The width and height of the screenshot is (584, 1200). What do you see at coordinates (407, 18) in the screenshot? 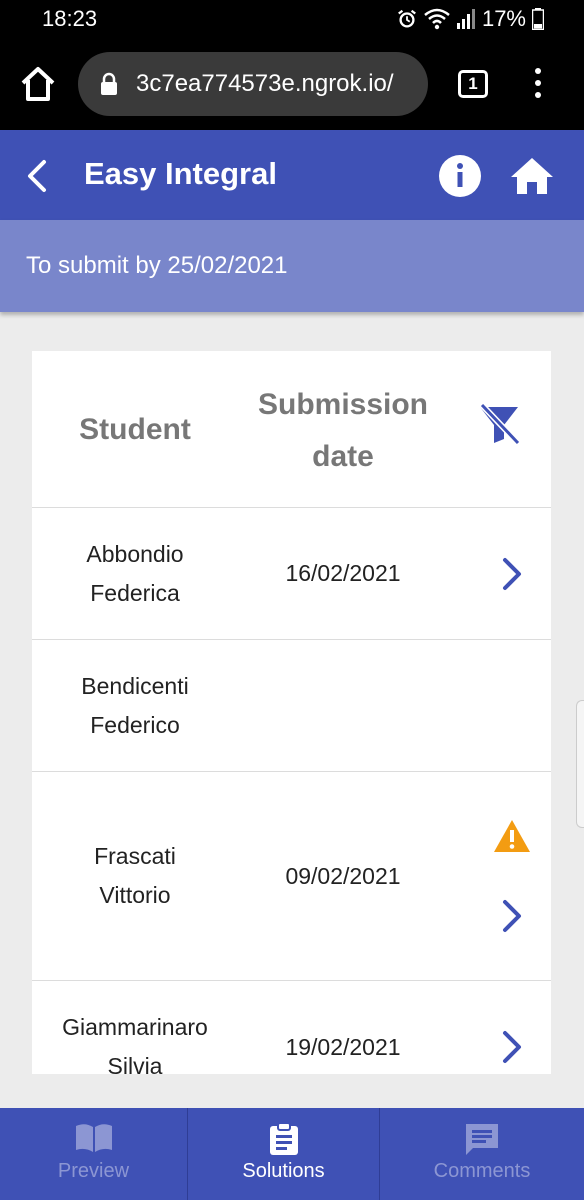
I see `alarm-icon` at bounding box center [407, 18].